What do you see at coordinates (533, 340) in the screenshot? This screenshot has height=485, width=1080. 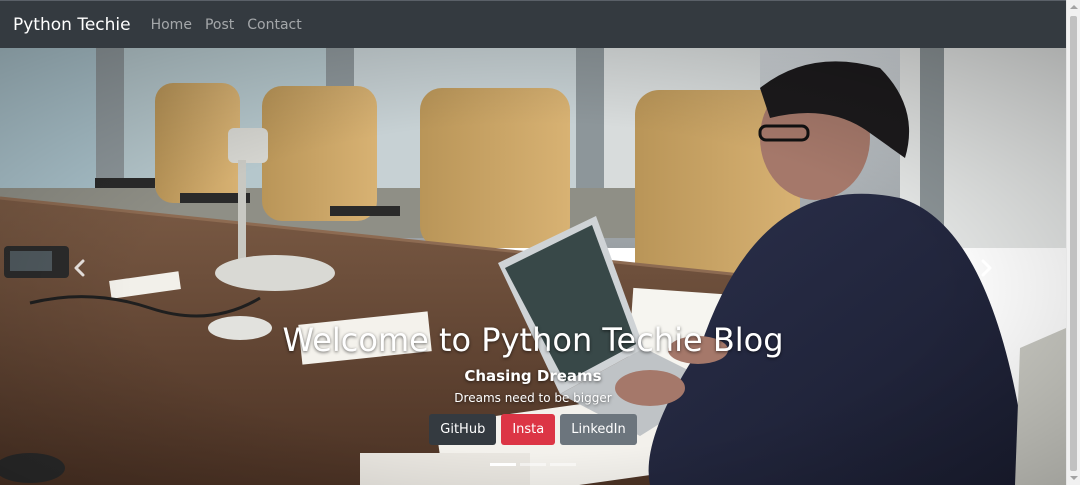 I see `caption-title: Welcome to Python Techie Blog` at bounding box center [533, 340].